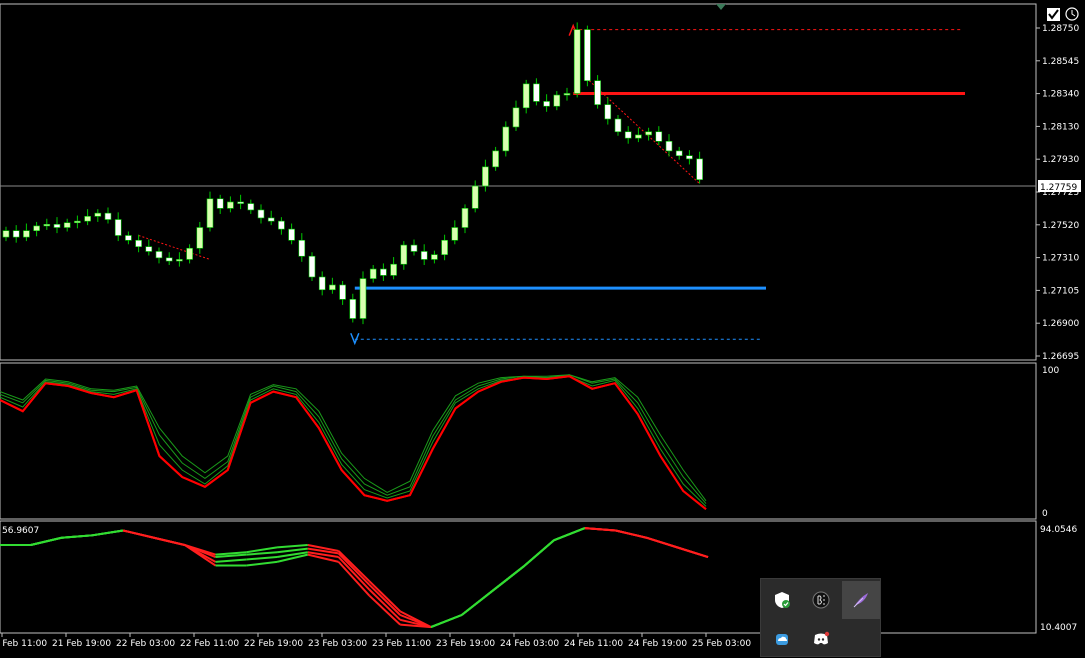  What do you see at coordinates (821, 639) in the screenshot?
I see `tray-item-discord` at bounding box center [821, 639].